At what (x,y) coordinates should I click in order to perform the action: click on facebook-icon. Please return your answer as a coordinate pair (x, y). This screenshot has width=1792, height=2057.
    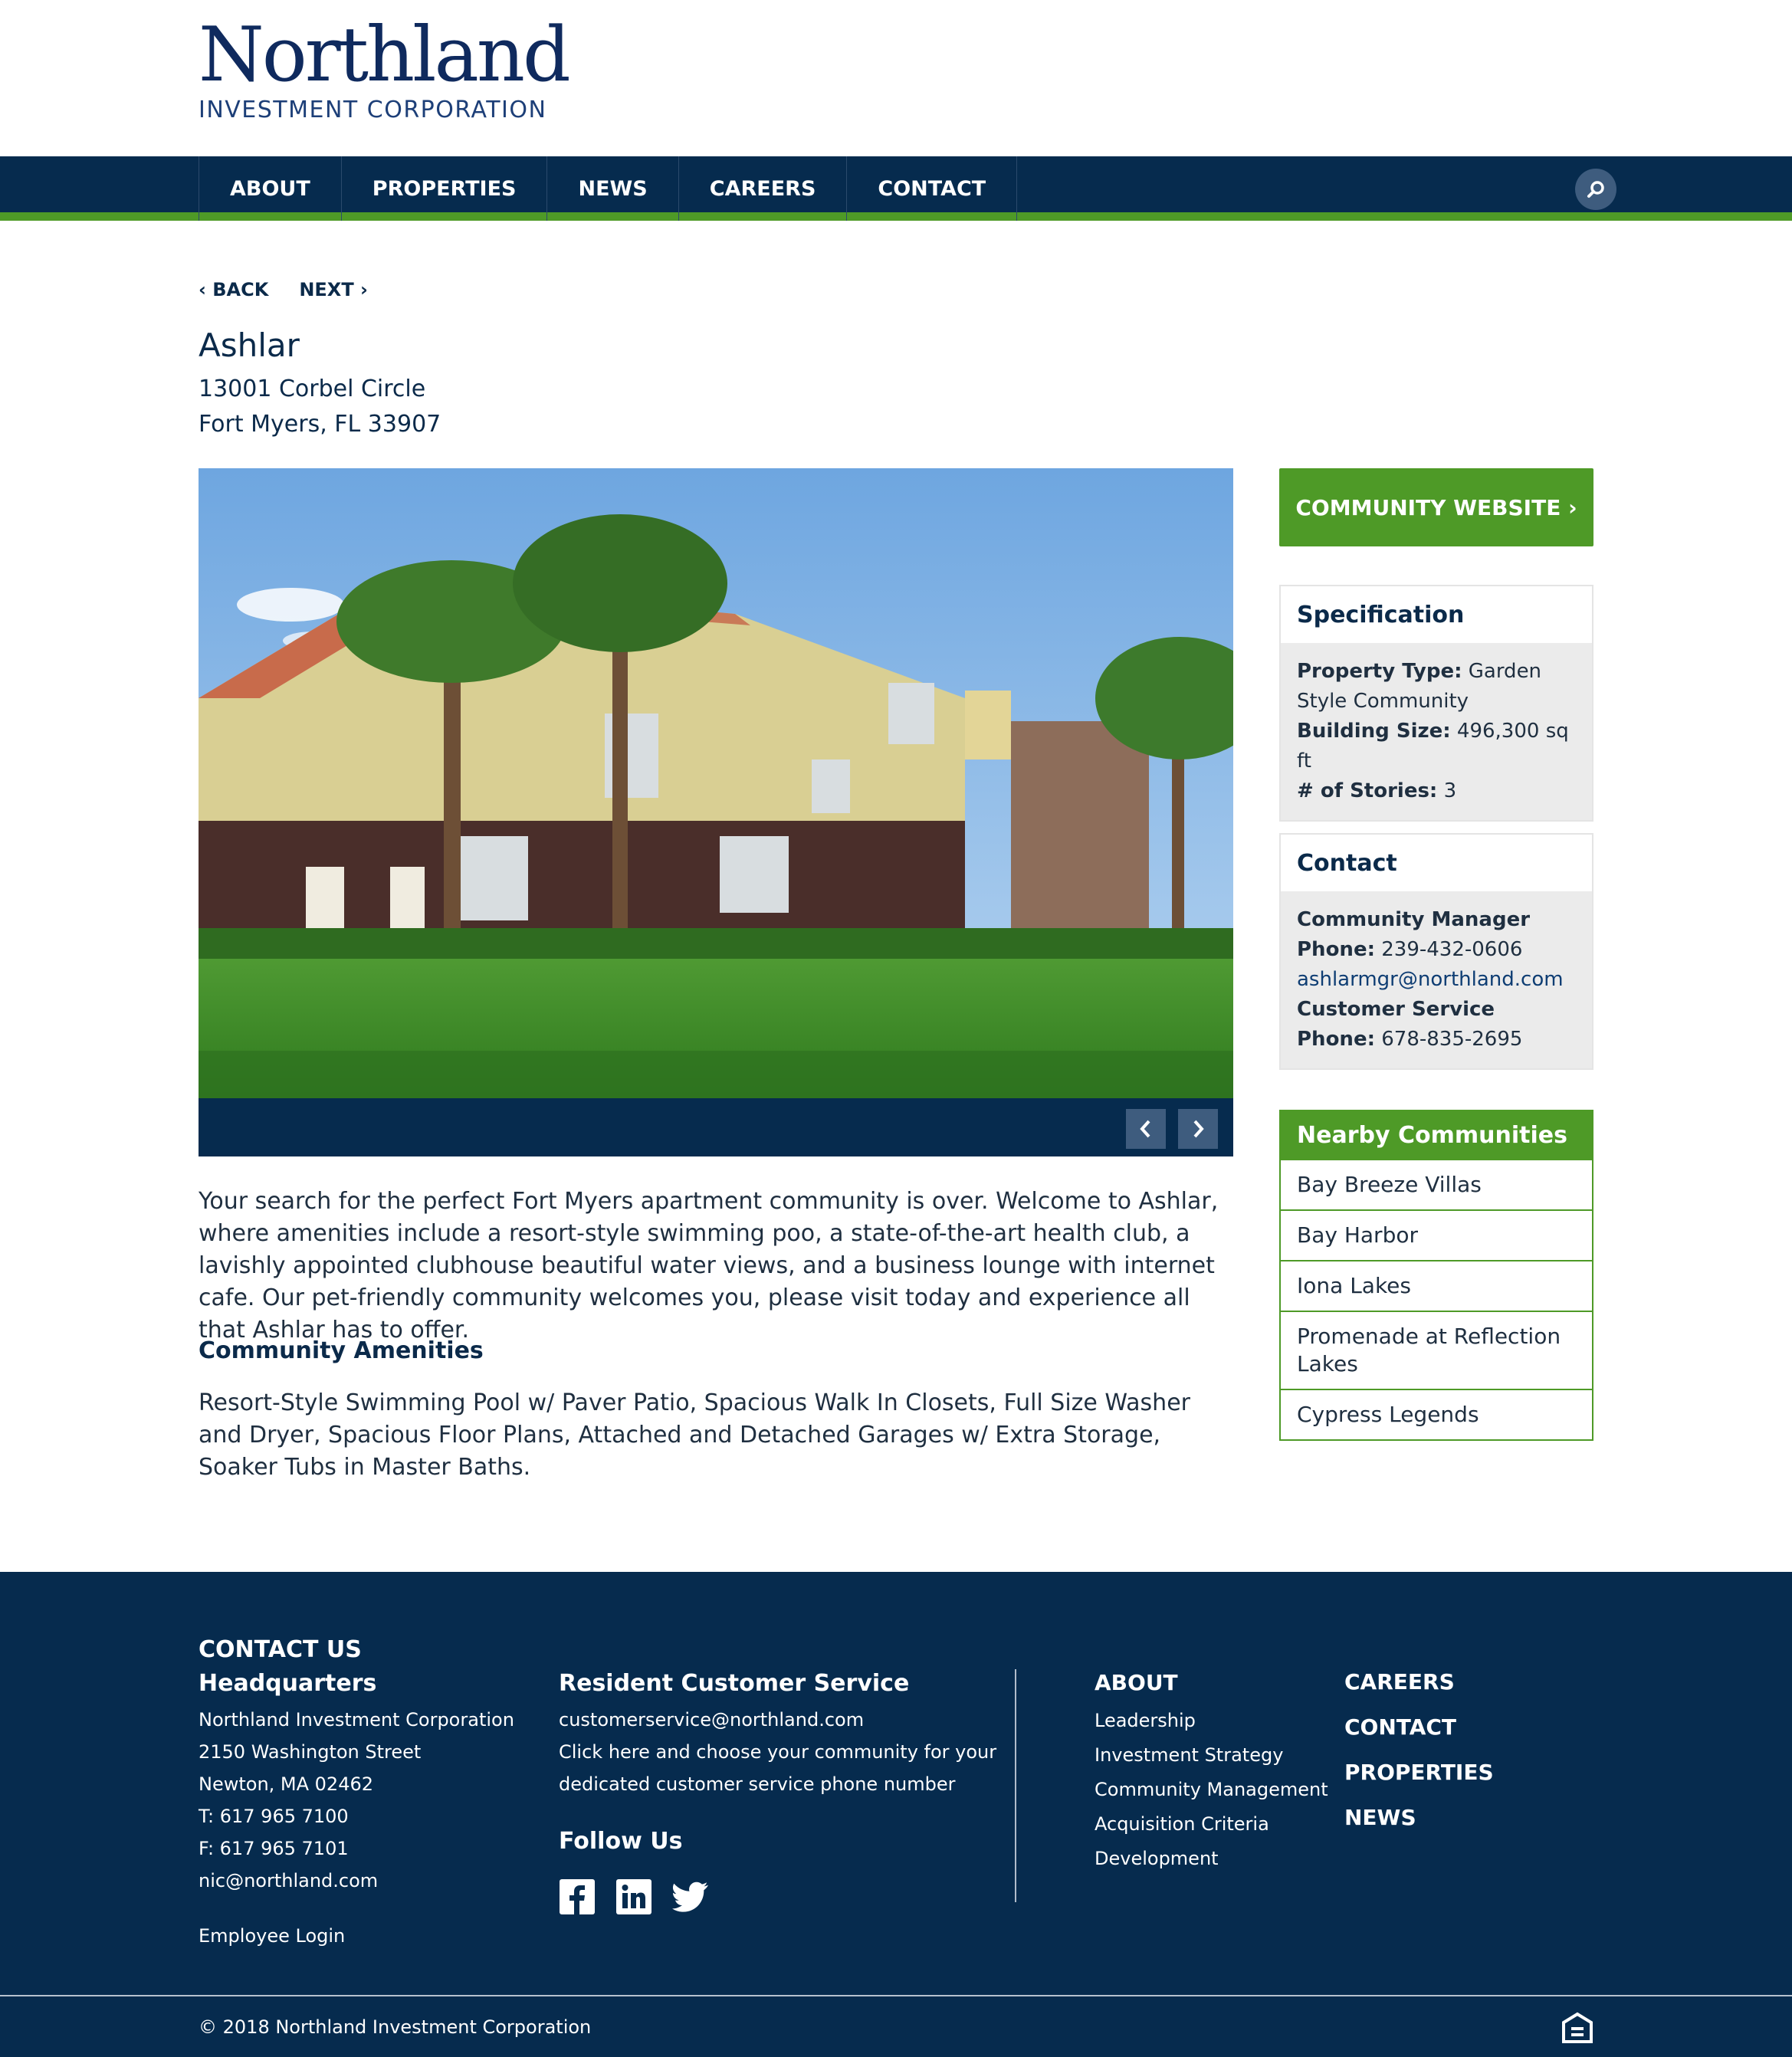
    Looking at the image, I should click on (577, 1897).